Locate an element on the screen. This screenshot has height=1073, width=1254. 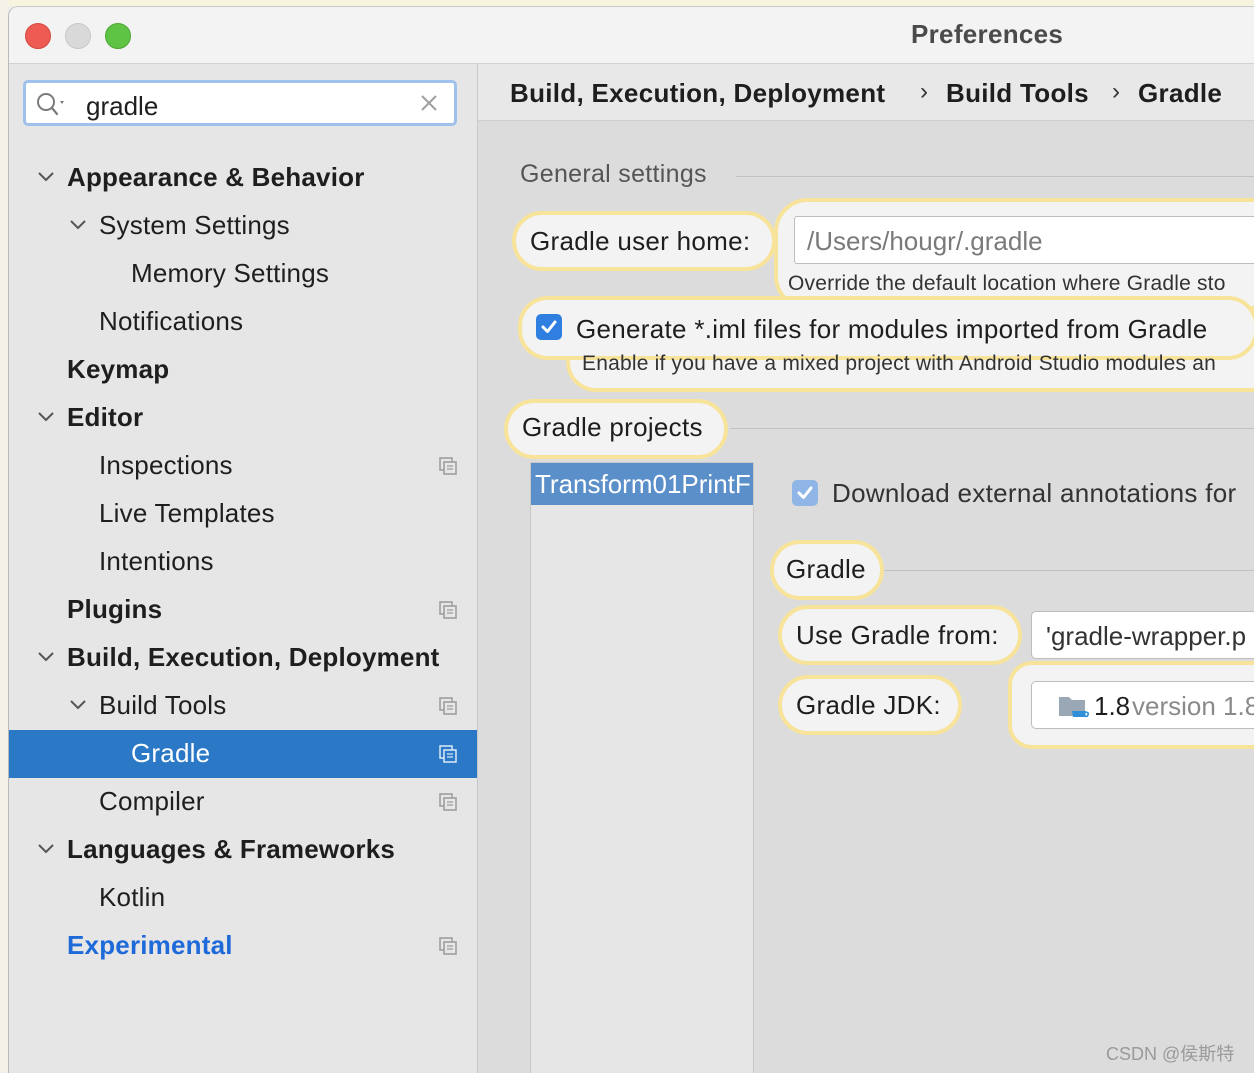
gradle-user-home-label: Gradle user home: is located at coordinates (640, 241).